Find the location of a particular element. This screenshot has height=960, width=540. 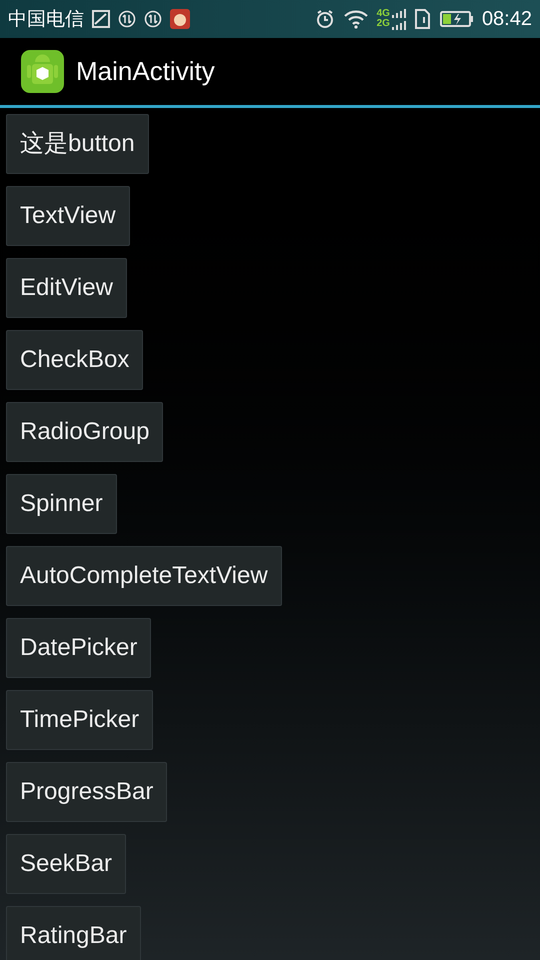

app-notification-icon is located at coordinates (180, 19).